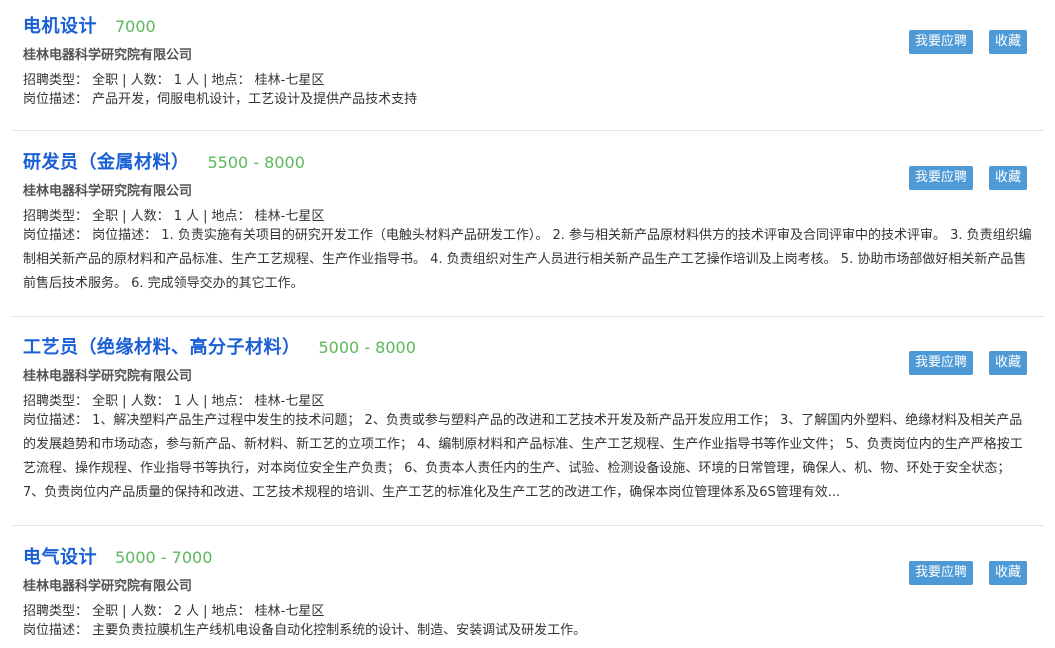 The image size is (1055, 648). I want to click on job-salary: 5000 - 8000, so click(367, 347).